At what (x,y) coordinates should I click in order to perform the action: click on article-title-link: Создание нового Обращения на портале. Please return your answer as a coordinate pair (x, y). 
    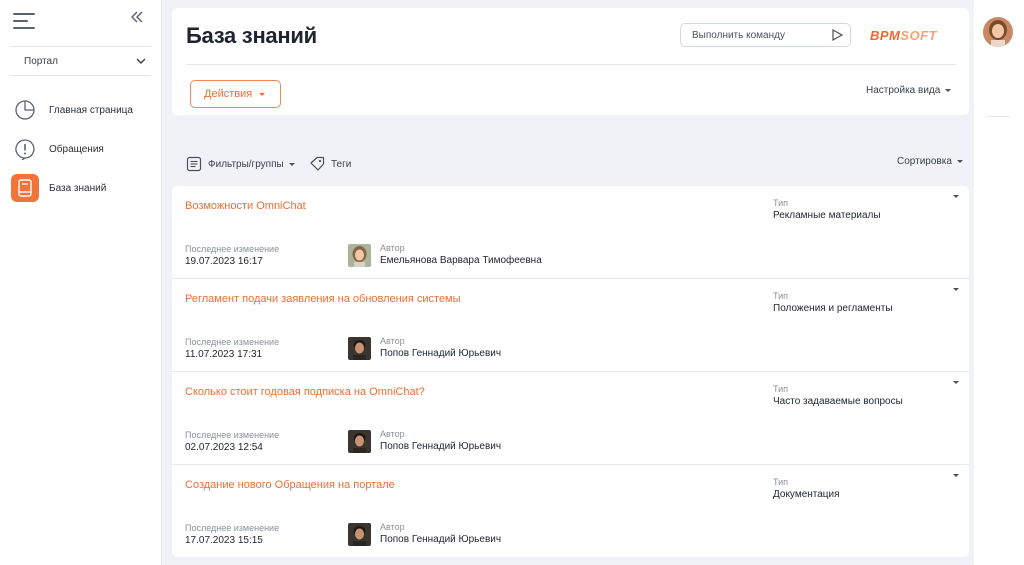
    Looking at the image, I should click on (290, 485).